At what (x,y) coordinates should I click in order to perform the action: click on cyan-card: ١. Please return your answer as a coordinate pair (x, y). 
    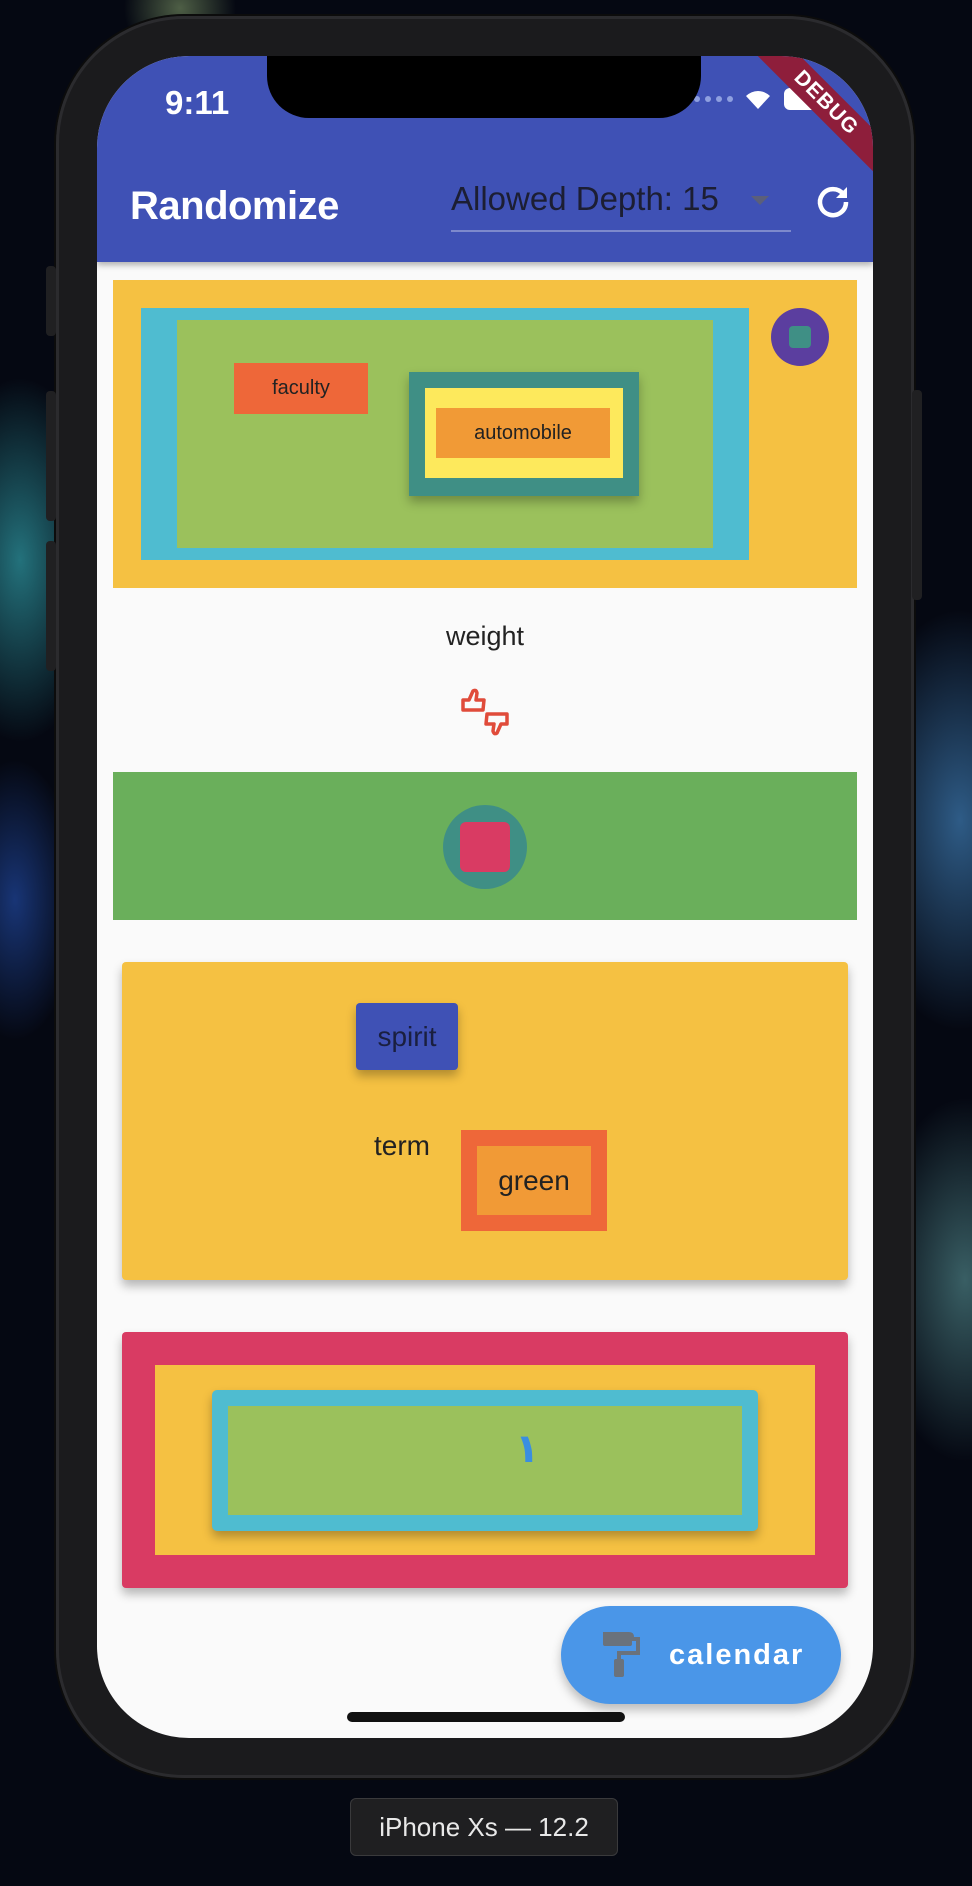
    Looking at the image, I should click on (485, 1460).